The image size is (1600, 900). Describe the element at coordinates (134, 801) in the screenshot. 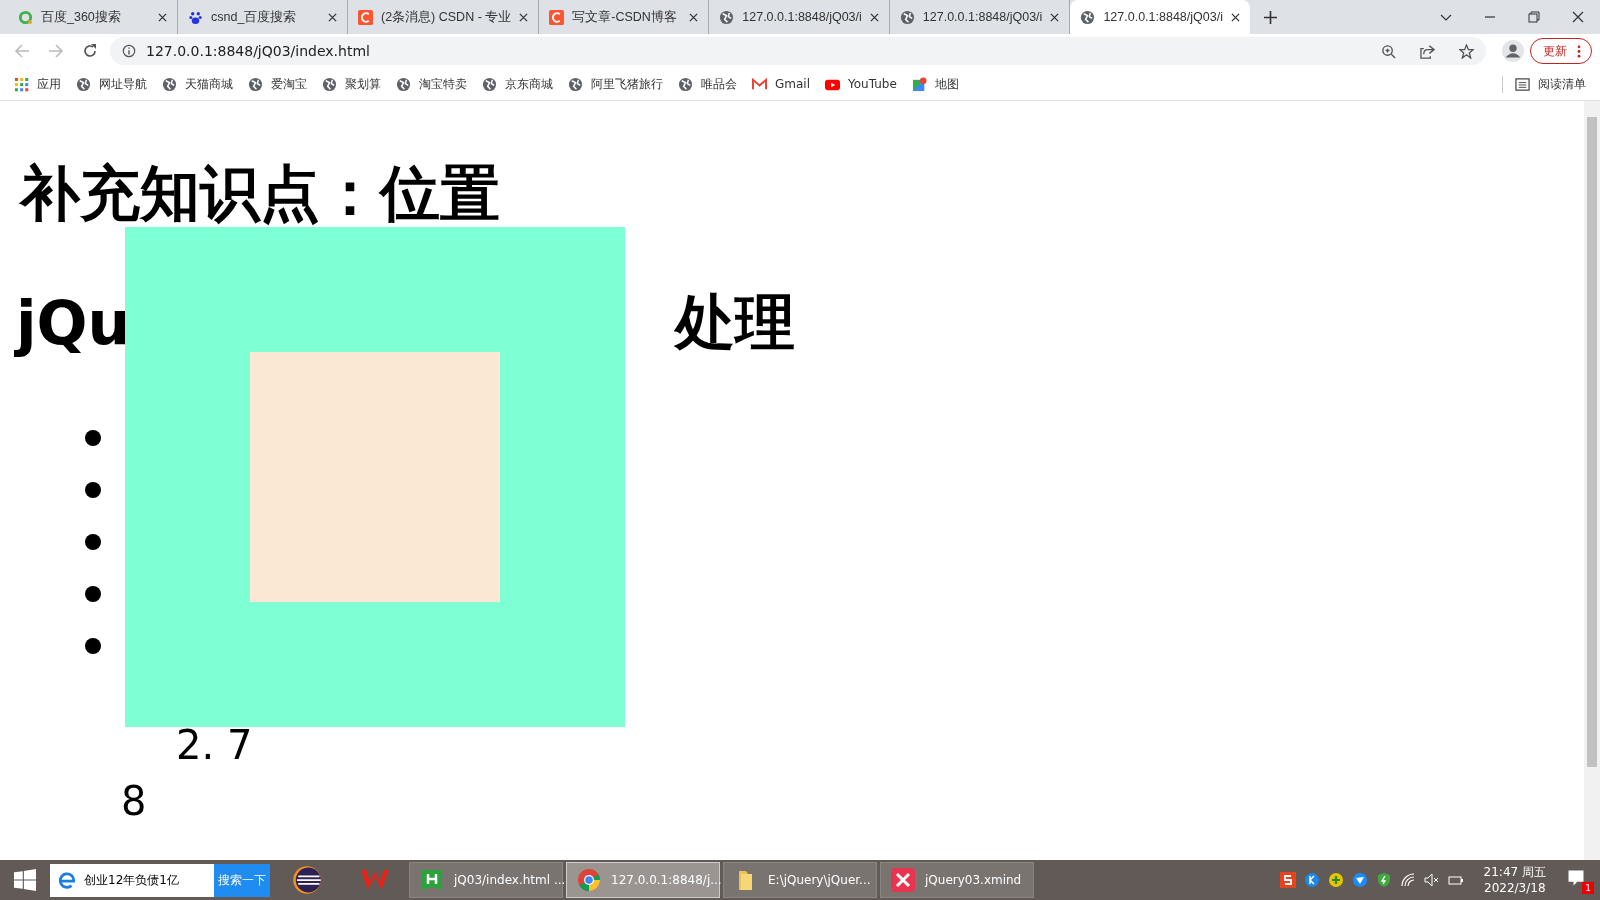

I see `number-text: 8` at that location.